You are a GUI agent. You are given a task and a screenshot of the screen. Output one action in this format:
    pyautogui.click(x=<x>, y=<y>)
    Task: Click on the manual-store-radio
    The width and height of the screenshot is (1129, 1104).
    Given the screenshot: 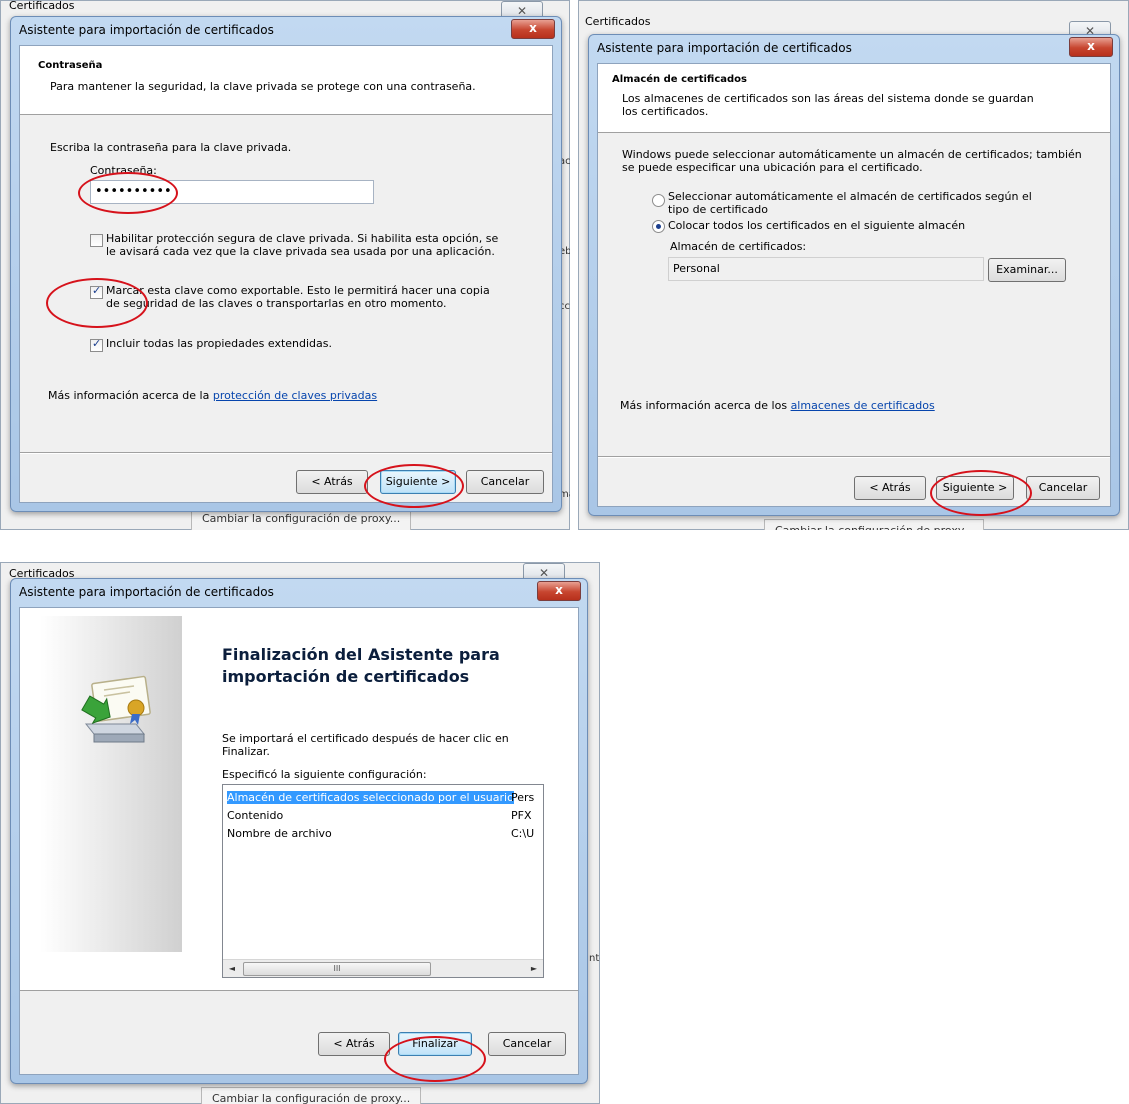 What is the action you would take?
    pyautogui.click(x=658, y=226)
    